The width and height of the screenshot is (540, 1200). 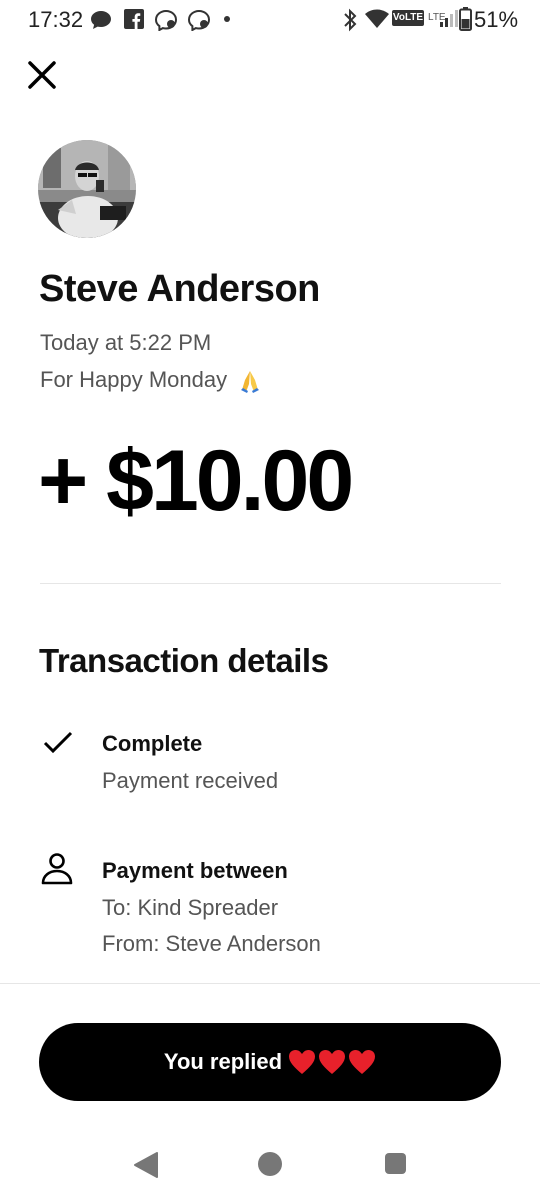 I want to click on avatar, so click(x=87, y=189).